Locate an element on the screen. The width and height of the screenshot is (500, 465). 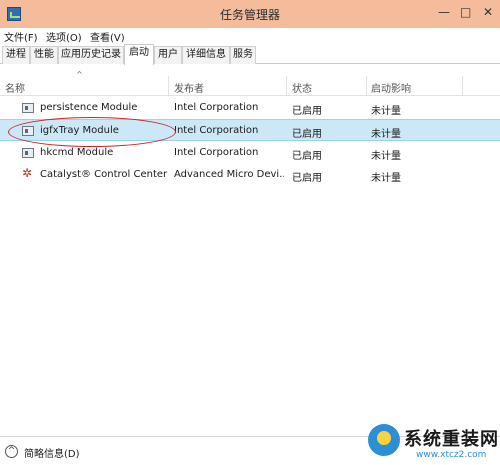
close-button: ✕ is located at coordinates (488, 12).